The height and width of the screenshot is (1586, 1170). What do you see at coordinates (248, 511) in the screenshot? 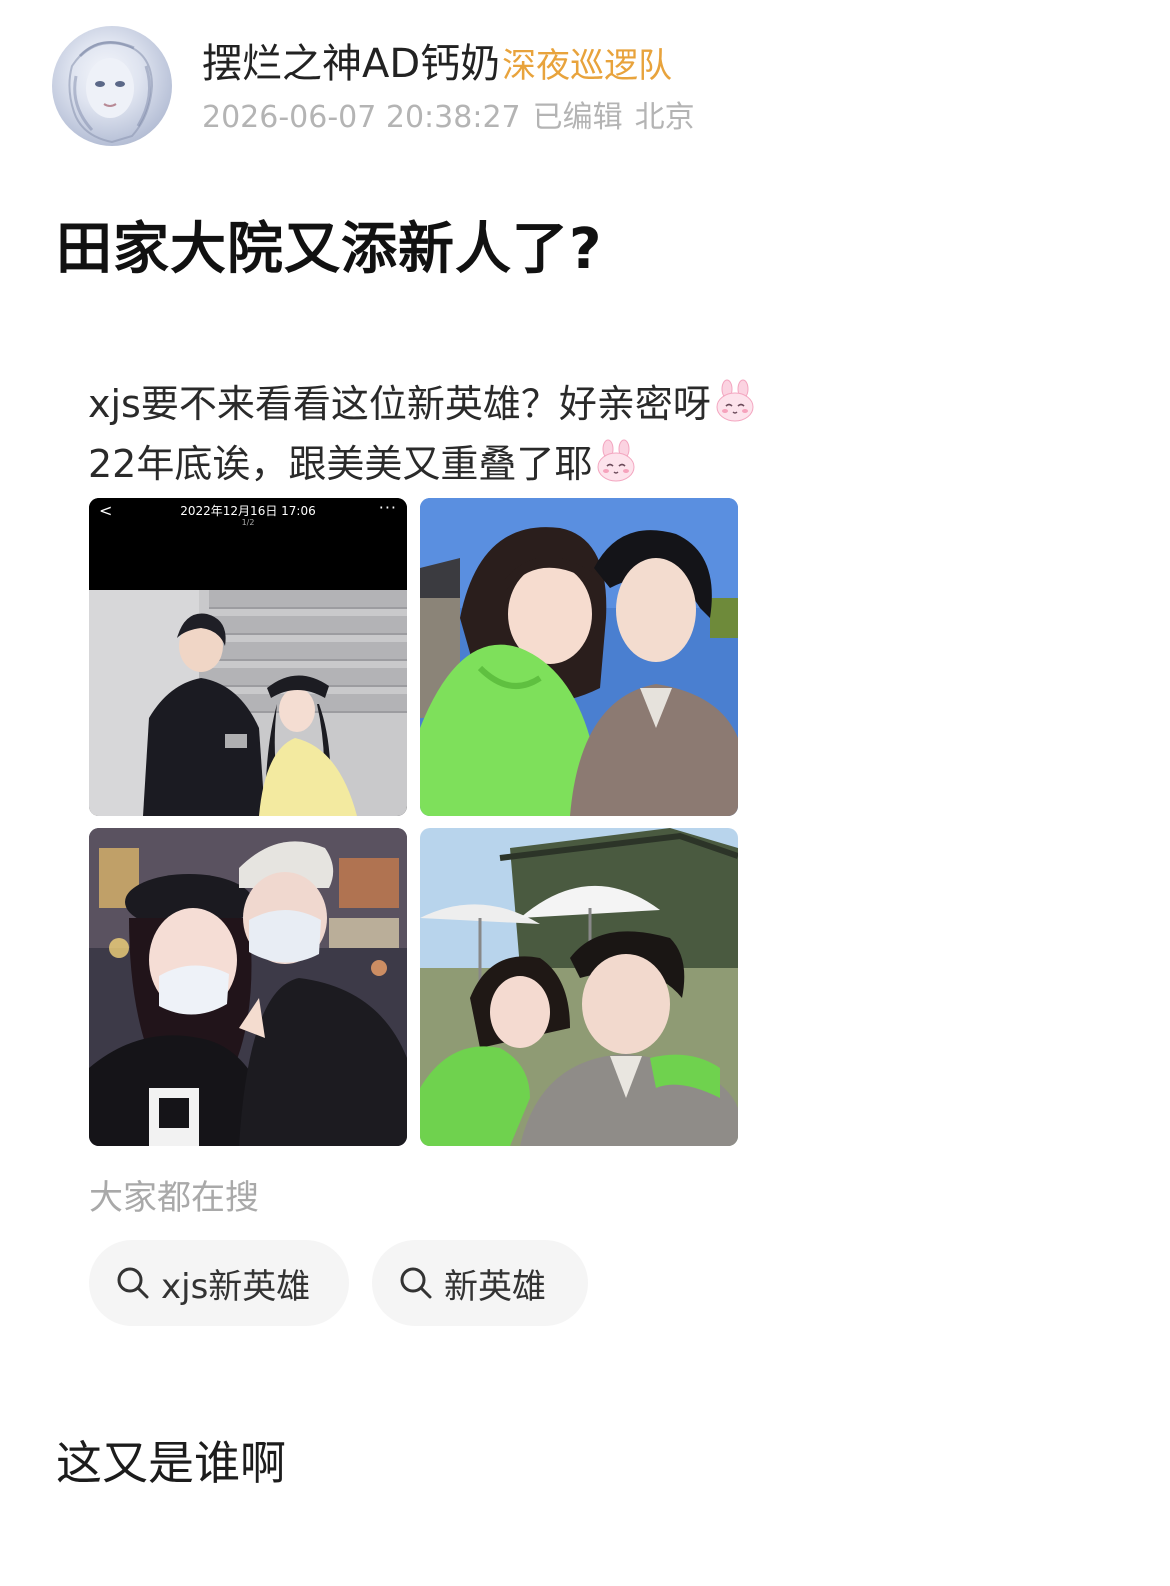
I see `screenshot-time: 2022年12月16日 17:06` at bounding box center [248, 511].